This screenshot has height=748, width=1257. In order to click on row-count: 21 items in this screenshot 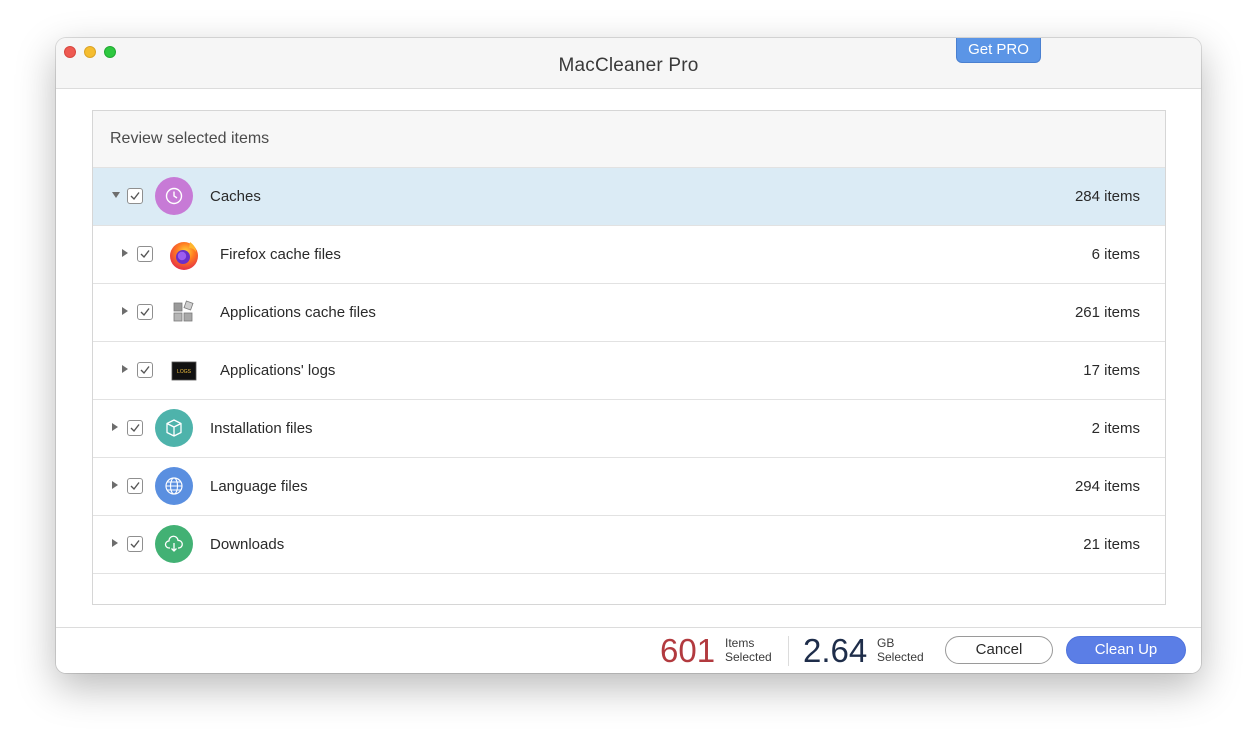, I will do `click(1111, 544)`.